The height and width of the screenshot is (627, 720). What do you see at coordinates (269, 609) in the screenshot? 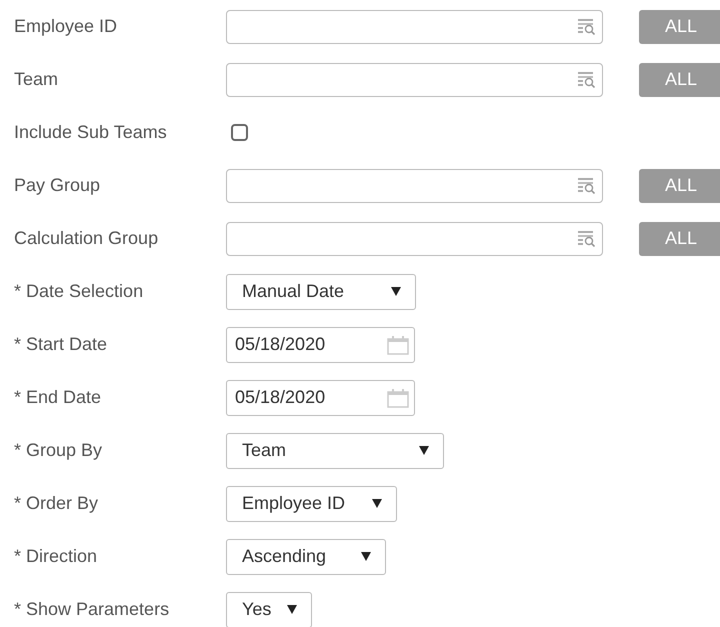
I see `dropdown: Yes` at bounding box center [269, 609].